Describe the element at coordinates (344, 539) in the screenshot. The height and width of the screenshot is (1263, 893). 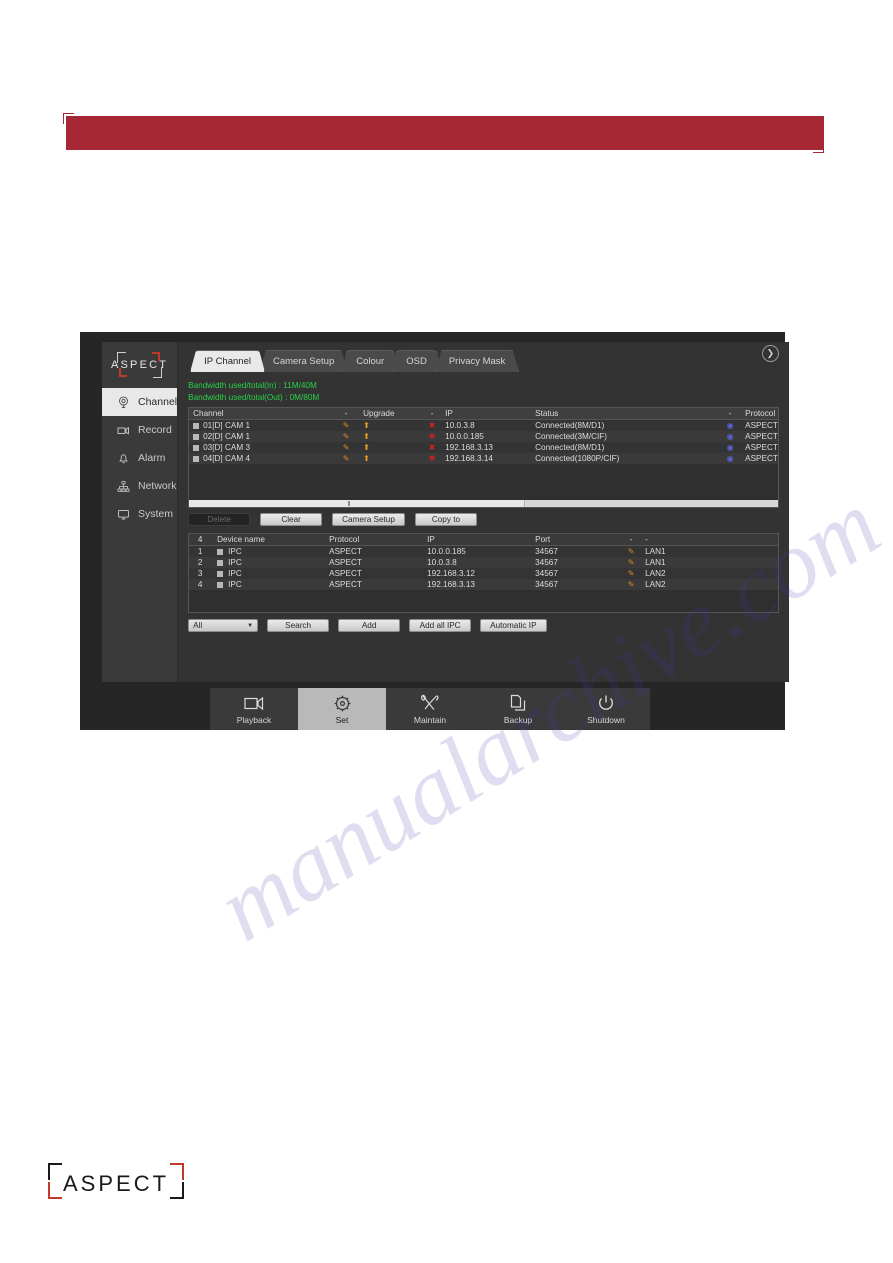
I see `column-header-protocol: Protocol` at that location.